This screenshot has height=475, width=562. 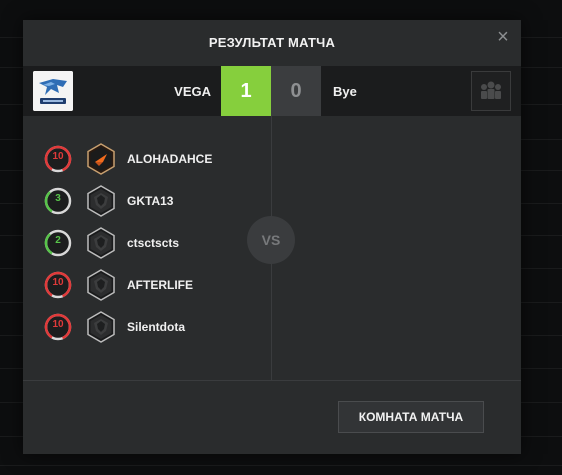 What do you see at coordinates (345, 91) in the screenshot?
I see `team-name-right: Bye` at bounding box center [345, 91].